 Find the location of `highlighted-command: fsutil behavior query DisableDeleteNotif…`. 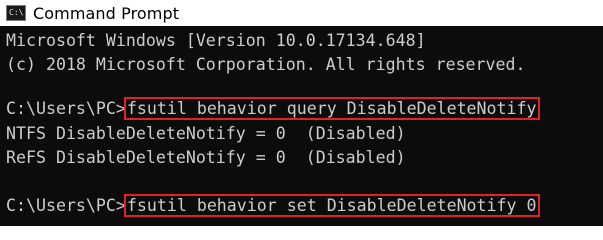

highlighted-command: fsutil behavior query DisableDeleteNotif… is located at coordinates (331, 108).